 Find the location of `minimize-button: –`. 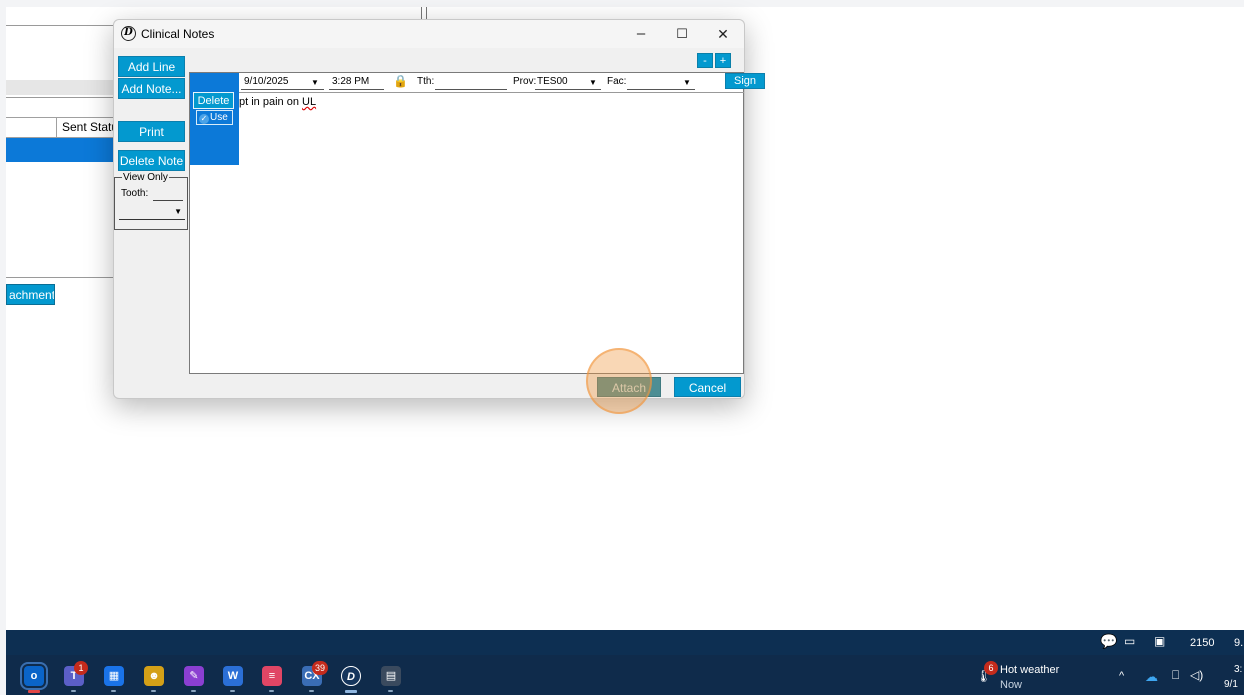

minimize-button: – is located at coordinates (641, 34).